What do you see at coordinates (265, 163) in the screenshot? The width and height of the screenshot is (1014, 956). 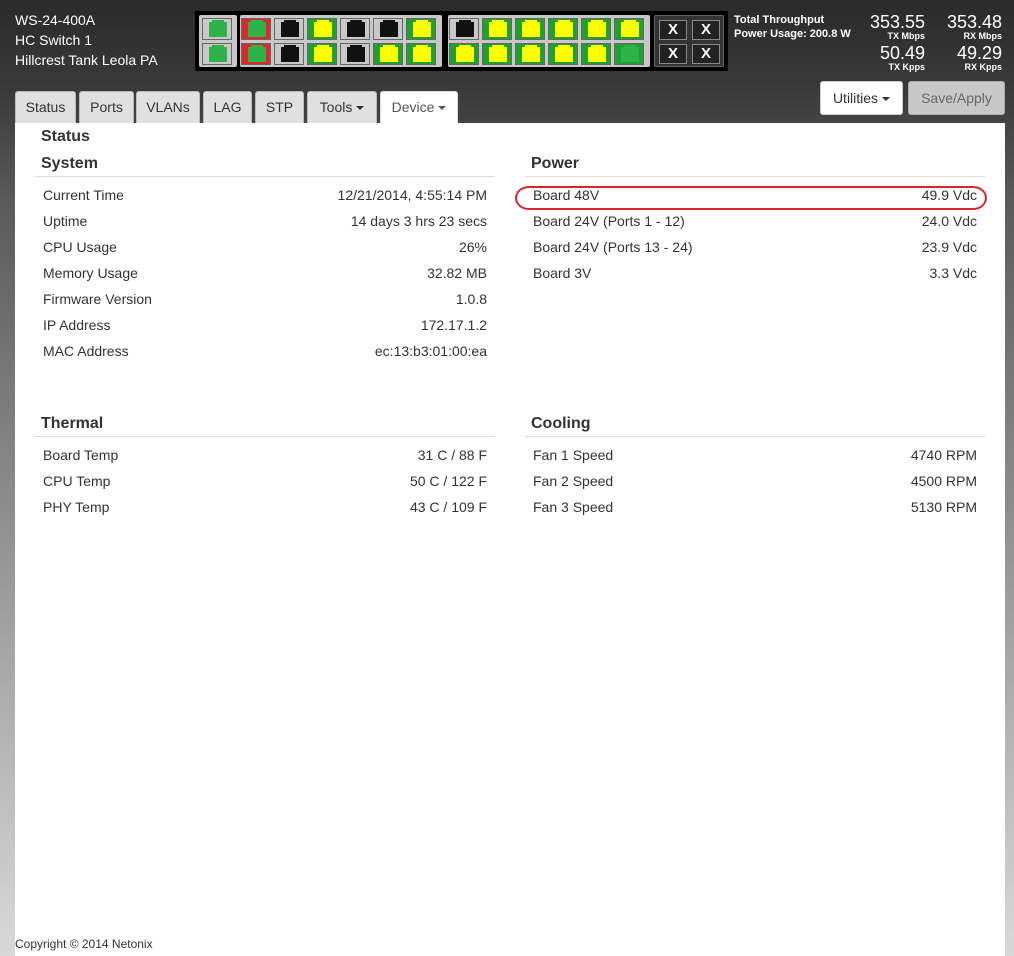 I see `system-title: System` at bounding box center [265, 163].